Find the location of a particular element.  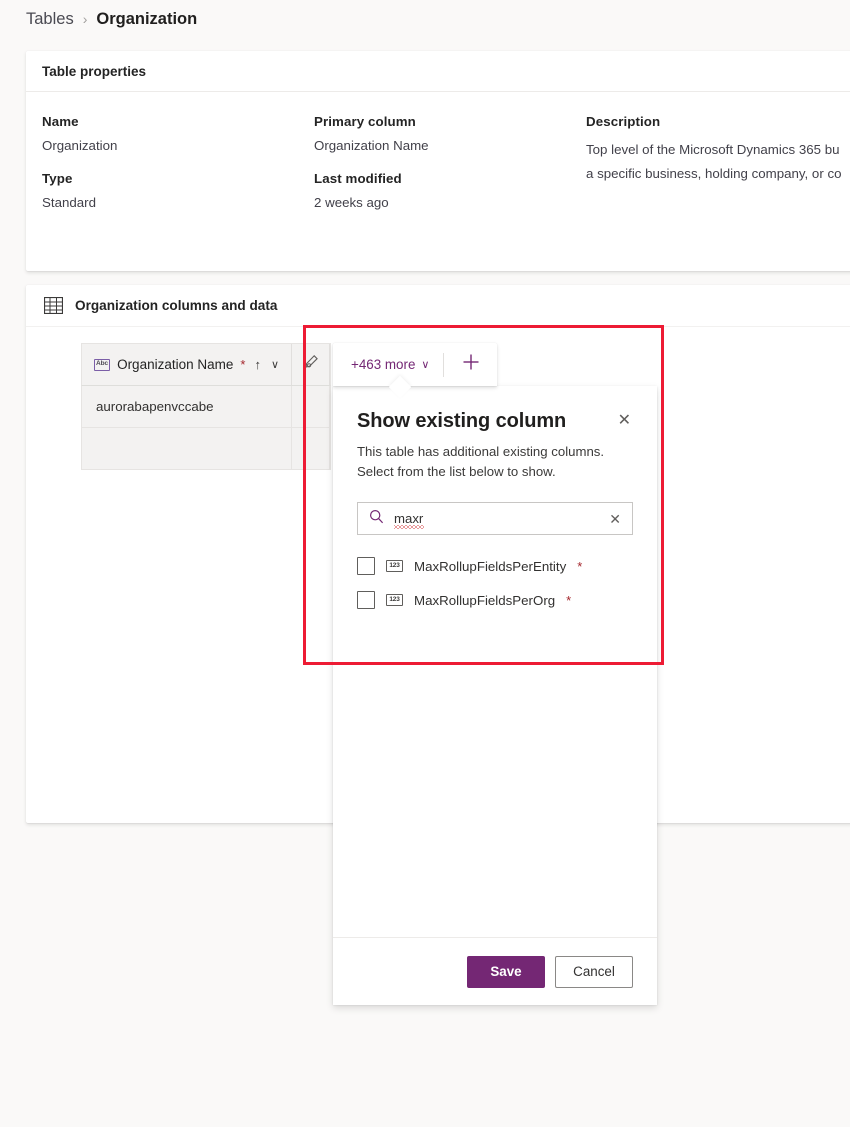

search-icon is located at coordinates (376, 519).